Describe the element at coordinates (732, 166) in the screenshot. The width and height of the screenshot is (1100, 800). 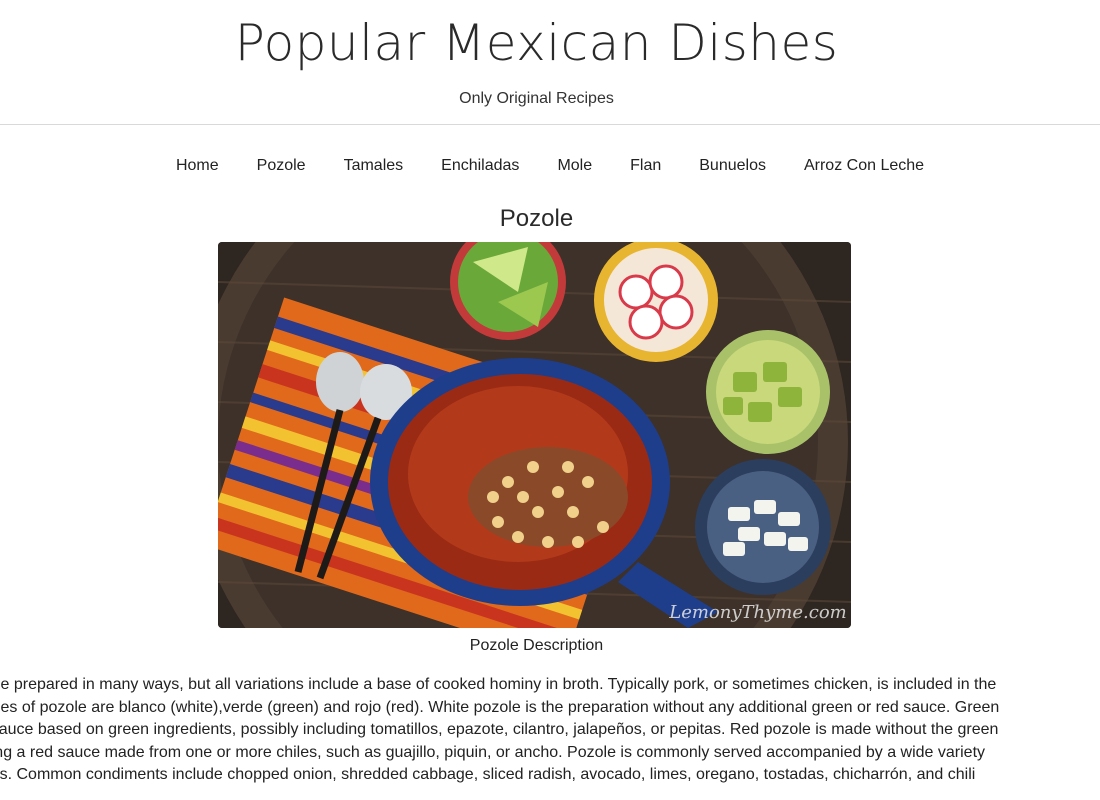
I see `nav-item-bunuelos: Bunuelos` at that location.